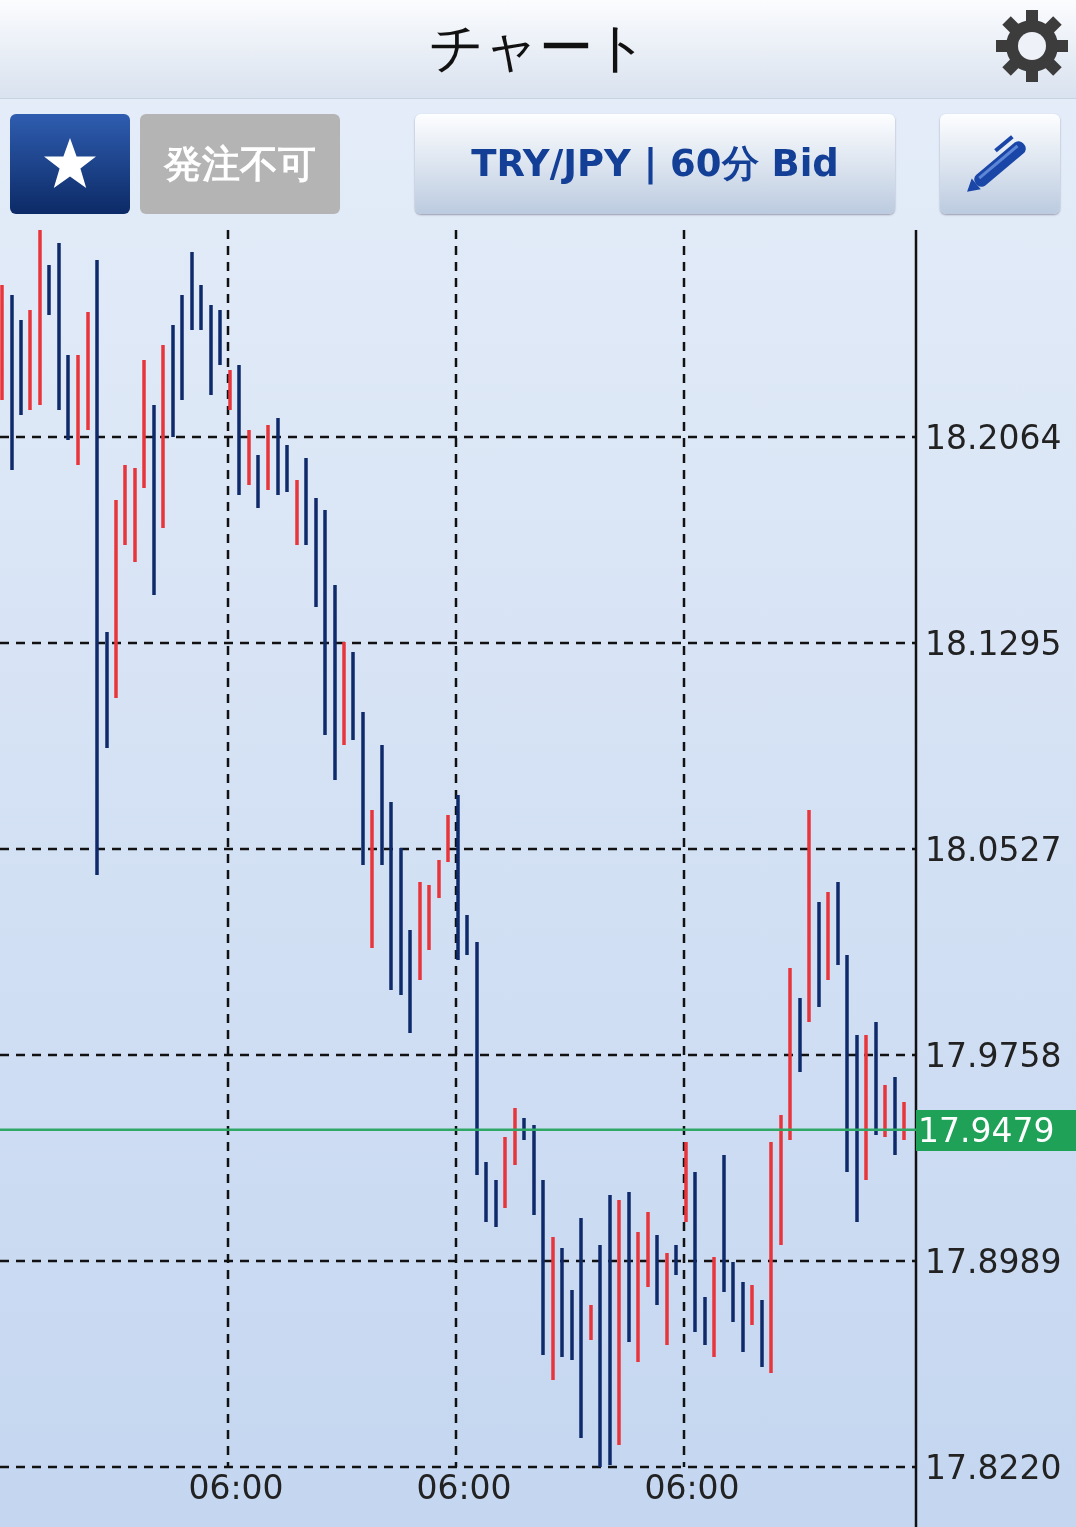 This screenshot has height=1527, width=1076. Describe the element at coordinates (70, 164) in the screenshot. I see `favorite-button` at that location.